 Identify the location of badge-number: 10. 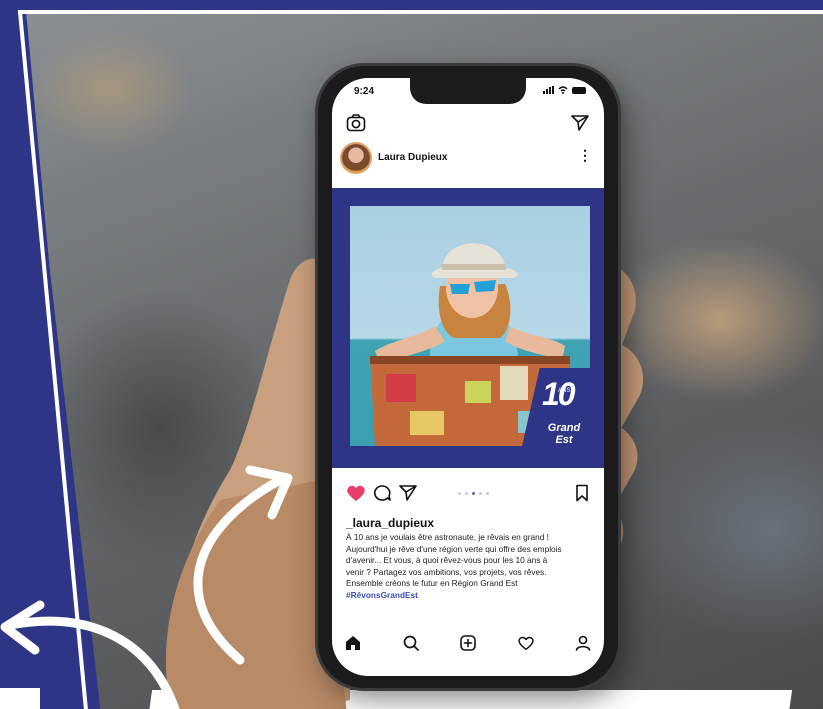
(559, 394).